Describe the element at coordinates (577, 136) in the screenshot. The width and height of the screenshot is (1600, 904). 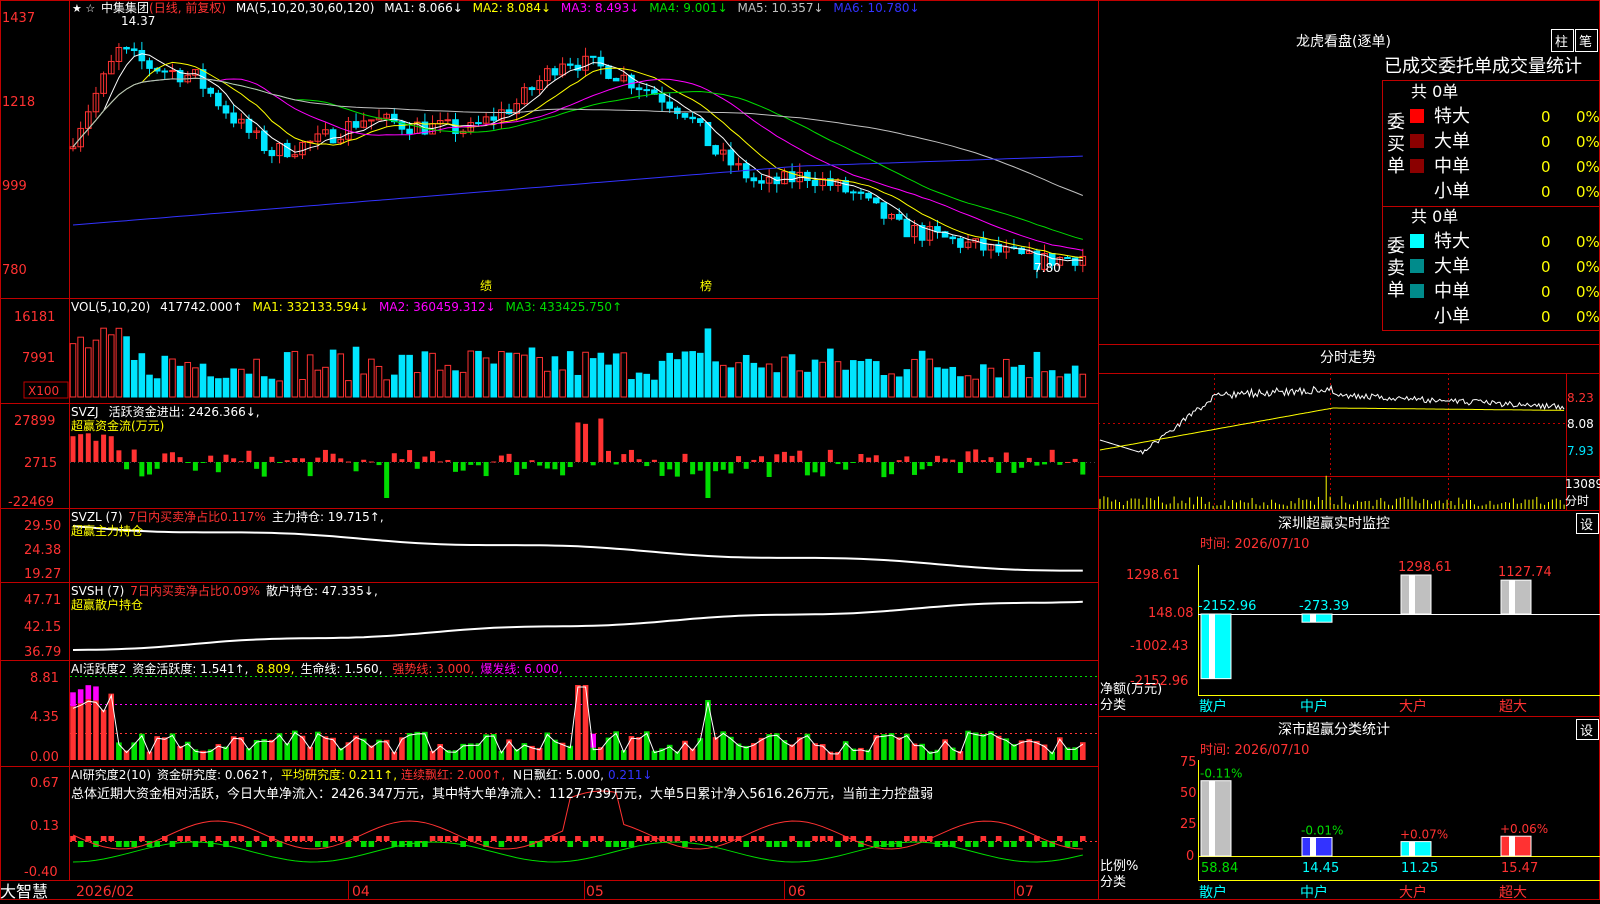
I see `ma-line` at that location.